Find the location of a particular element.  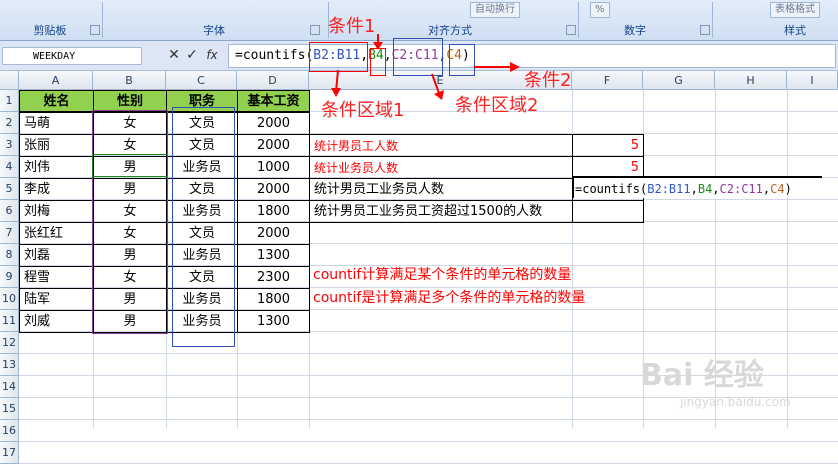

row-header-11: 11 is located at coordinates (9, 321).